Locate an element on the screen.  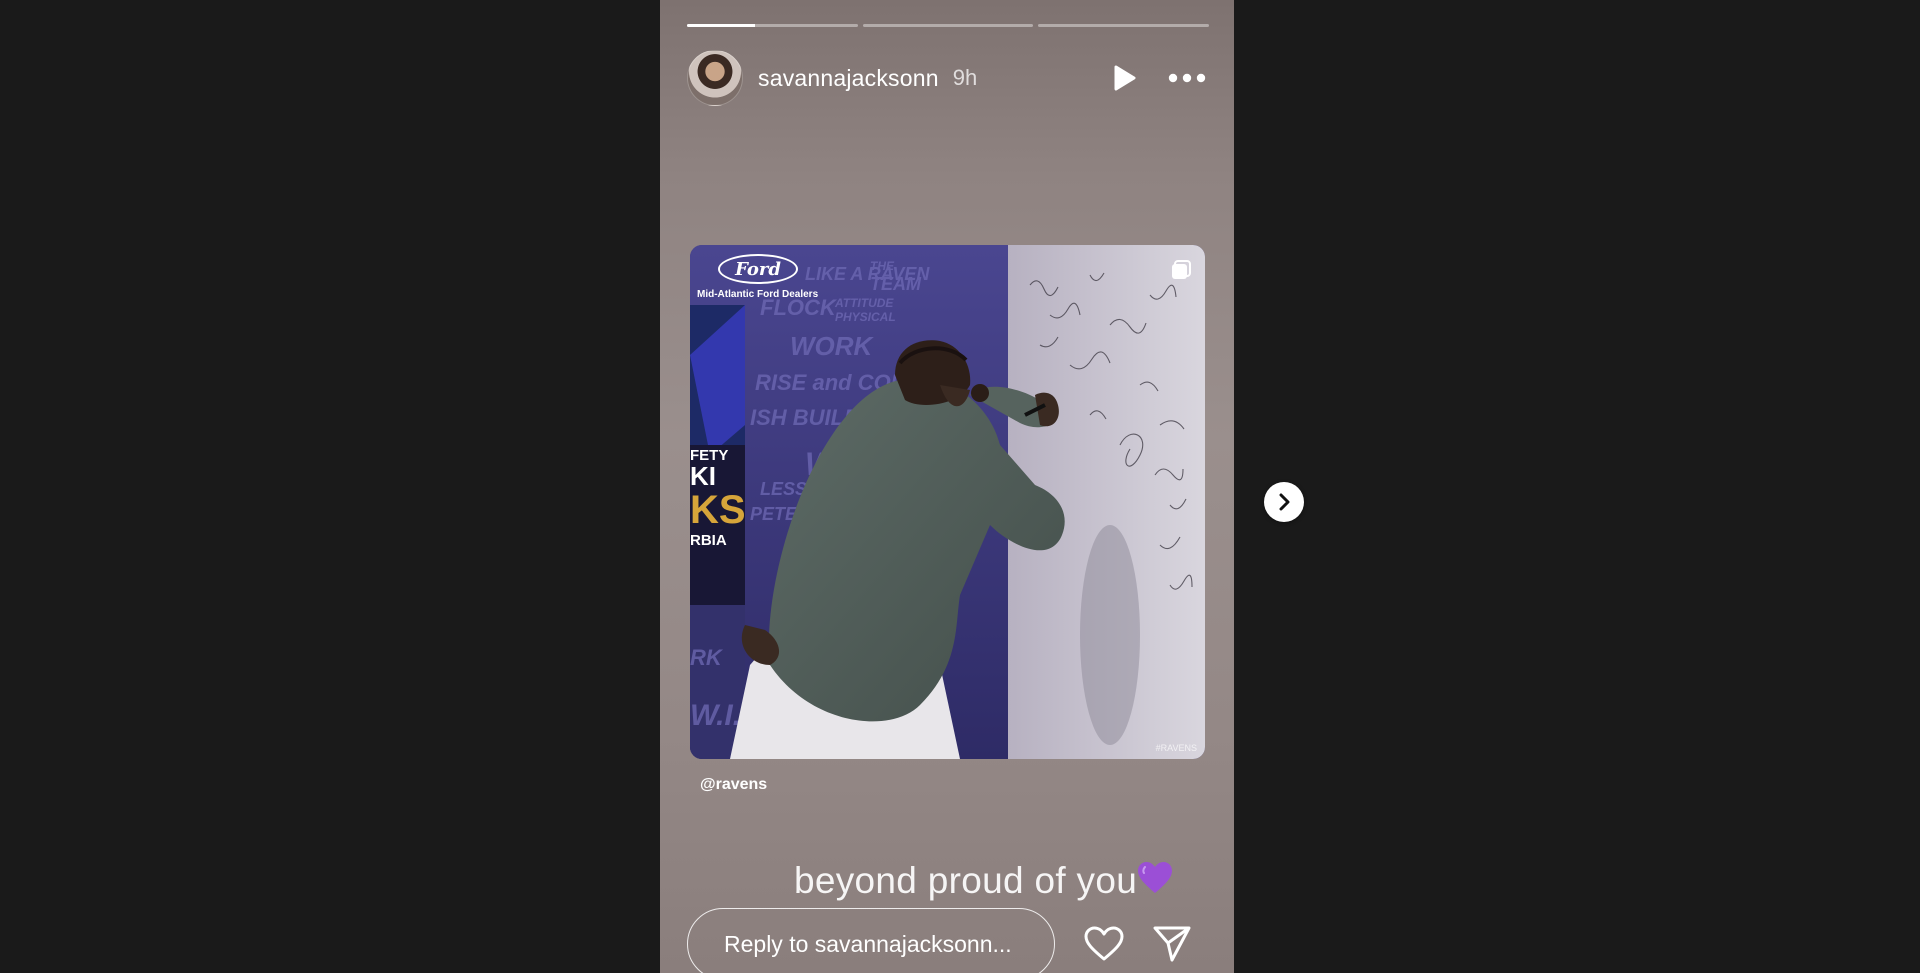
ford-logo: Ford is located at coordinates (758, 269).